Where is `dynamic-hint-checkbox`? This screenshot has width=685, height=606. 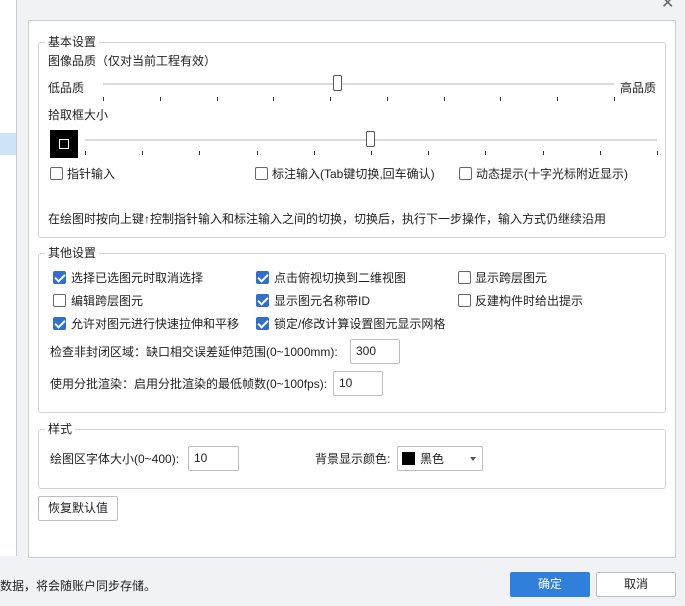 dynamic-hint-checkbox is located at coordinates (465, 173).